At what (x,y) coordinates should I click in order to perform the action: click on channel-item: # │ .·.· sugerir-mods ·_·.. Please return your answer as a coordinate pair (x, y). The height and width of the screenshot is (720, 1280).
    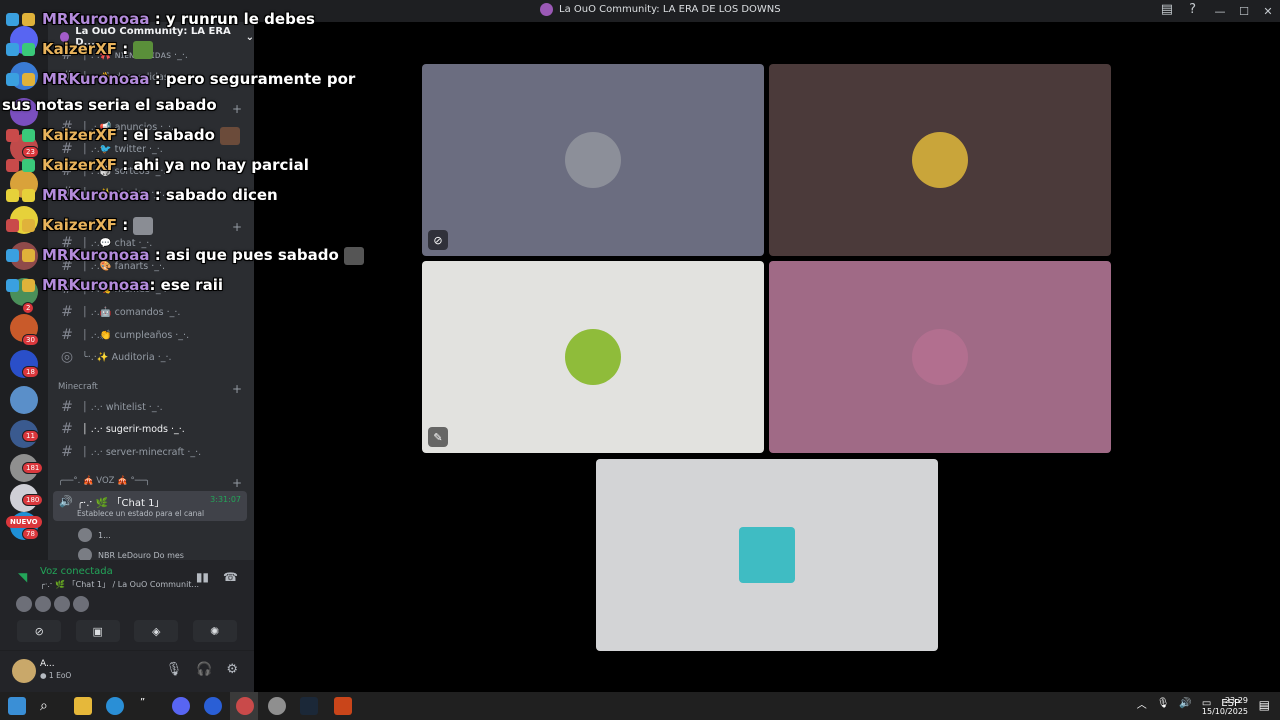
    Looking at the image, I should click on (153, 429).